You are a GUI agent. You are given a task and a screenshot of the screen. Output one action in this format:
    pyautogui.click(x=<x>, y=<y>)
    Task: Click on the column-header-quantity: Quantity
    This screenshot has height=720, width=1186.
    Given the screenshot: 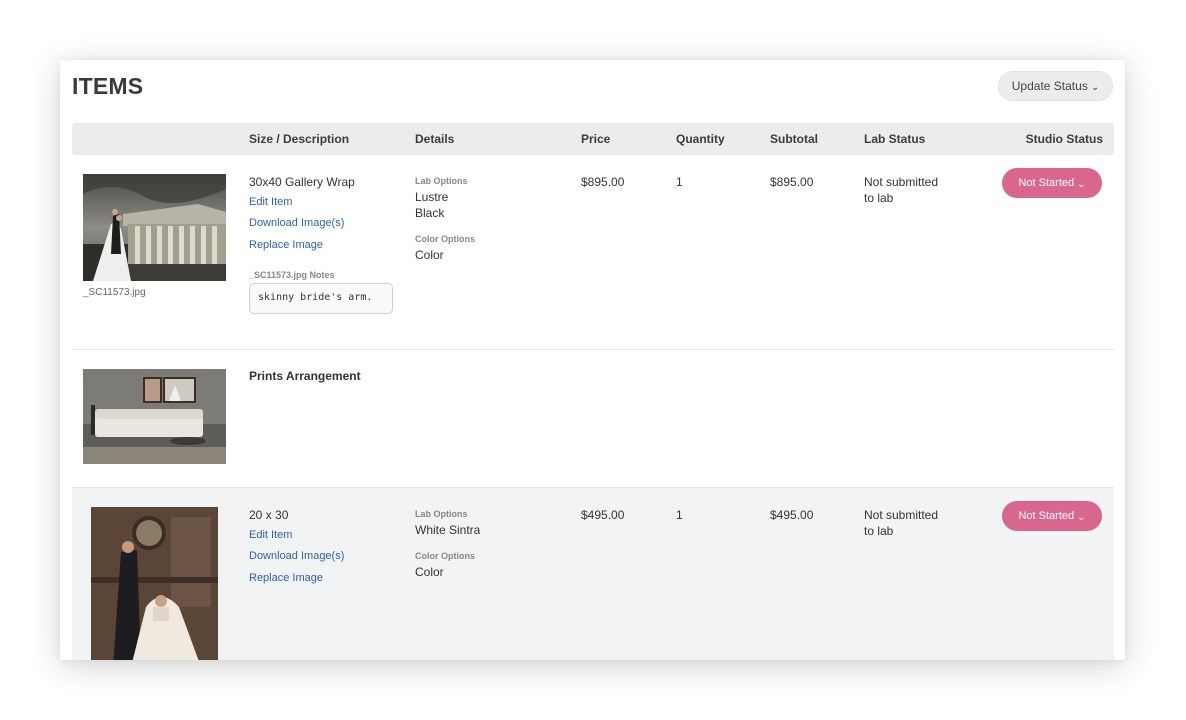 What is the action you would take?
    pyautogui.click(x=700, y=139)
    